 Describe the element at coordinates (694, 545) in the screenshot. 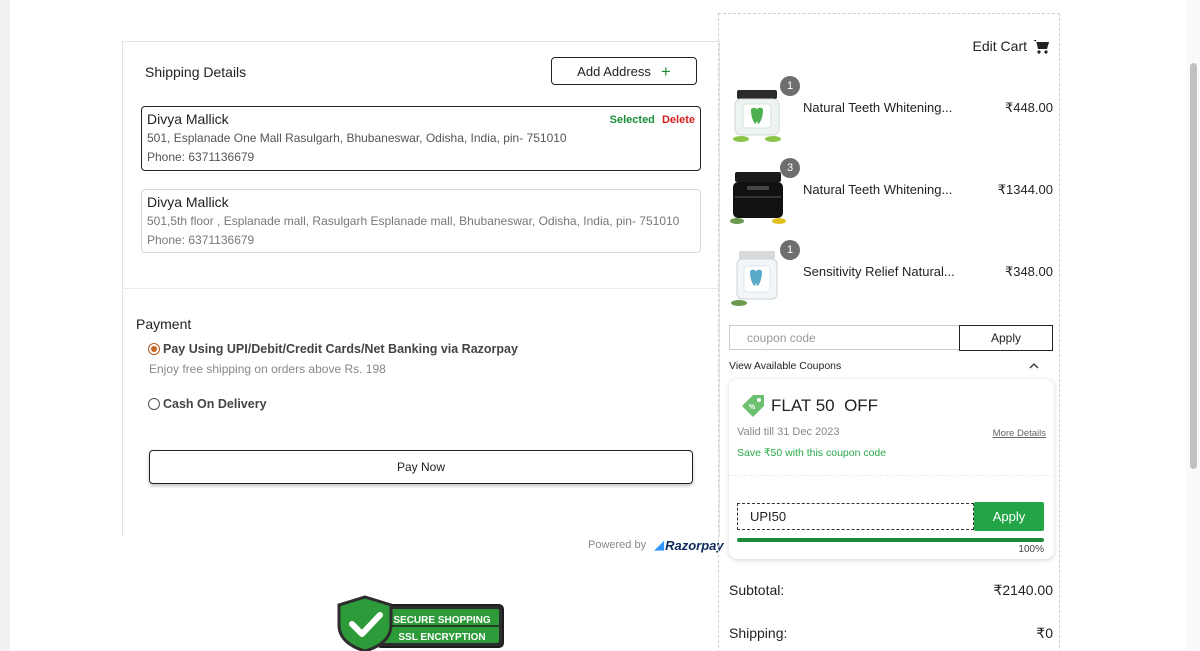

I see `razorpay-wordmark: Razorpay` at that location.